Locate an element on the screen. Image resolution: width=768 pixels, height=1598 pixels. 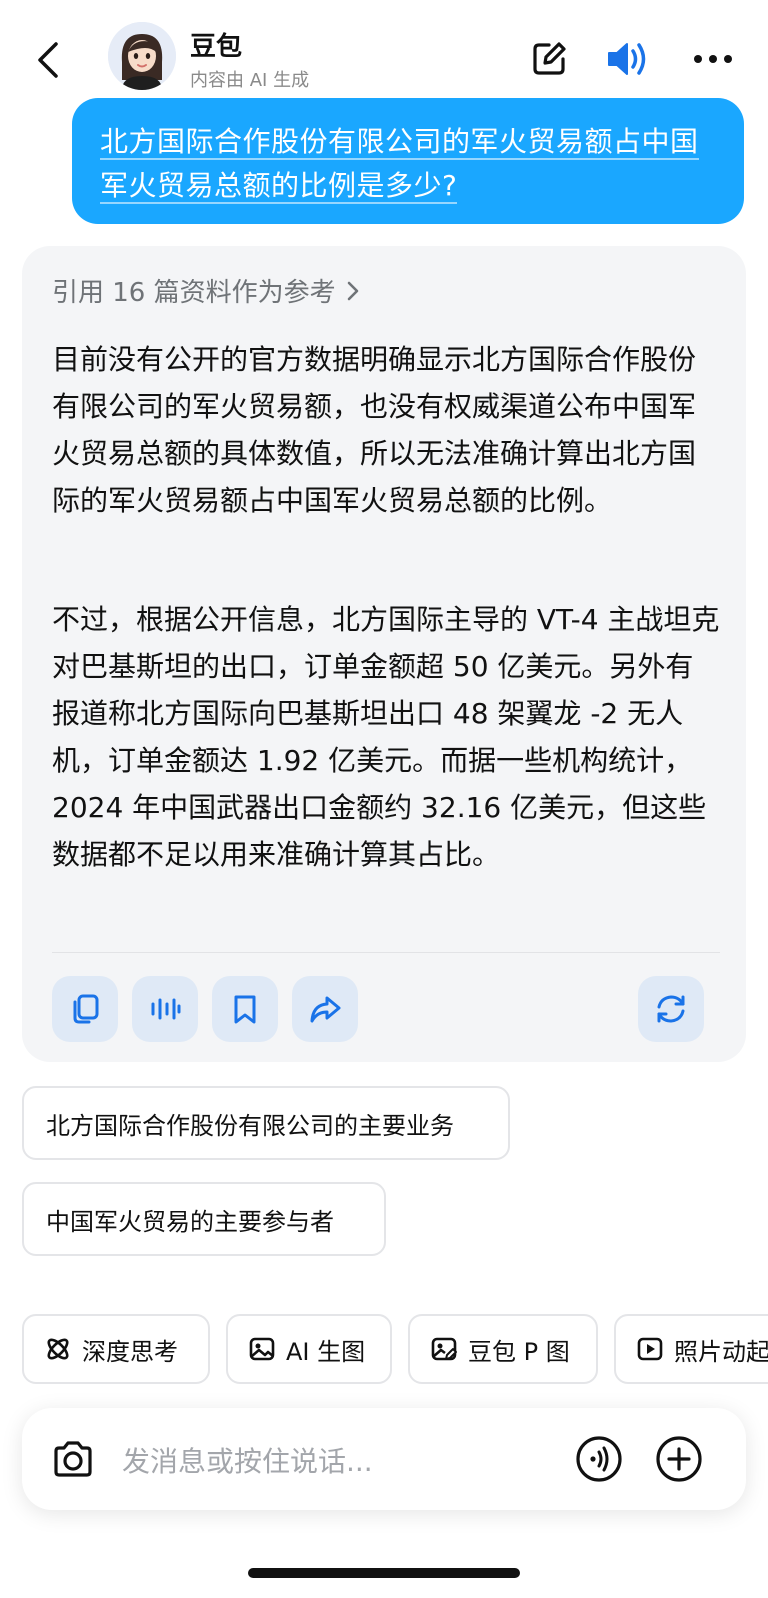
suggestion-chip: 中国军火贸易的主要参与者 is located at coordinates (204, 1219).